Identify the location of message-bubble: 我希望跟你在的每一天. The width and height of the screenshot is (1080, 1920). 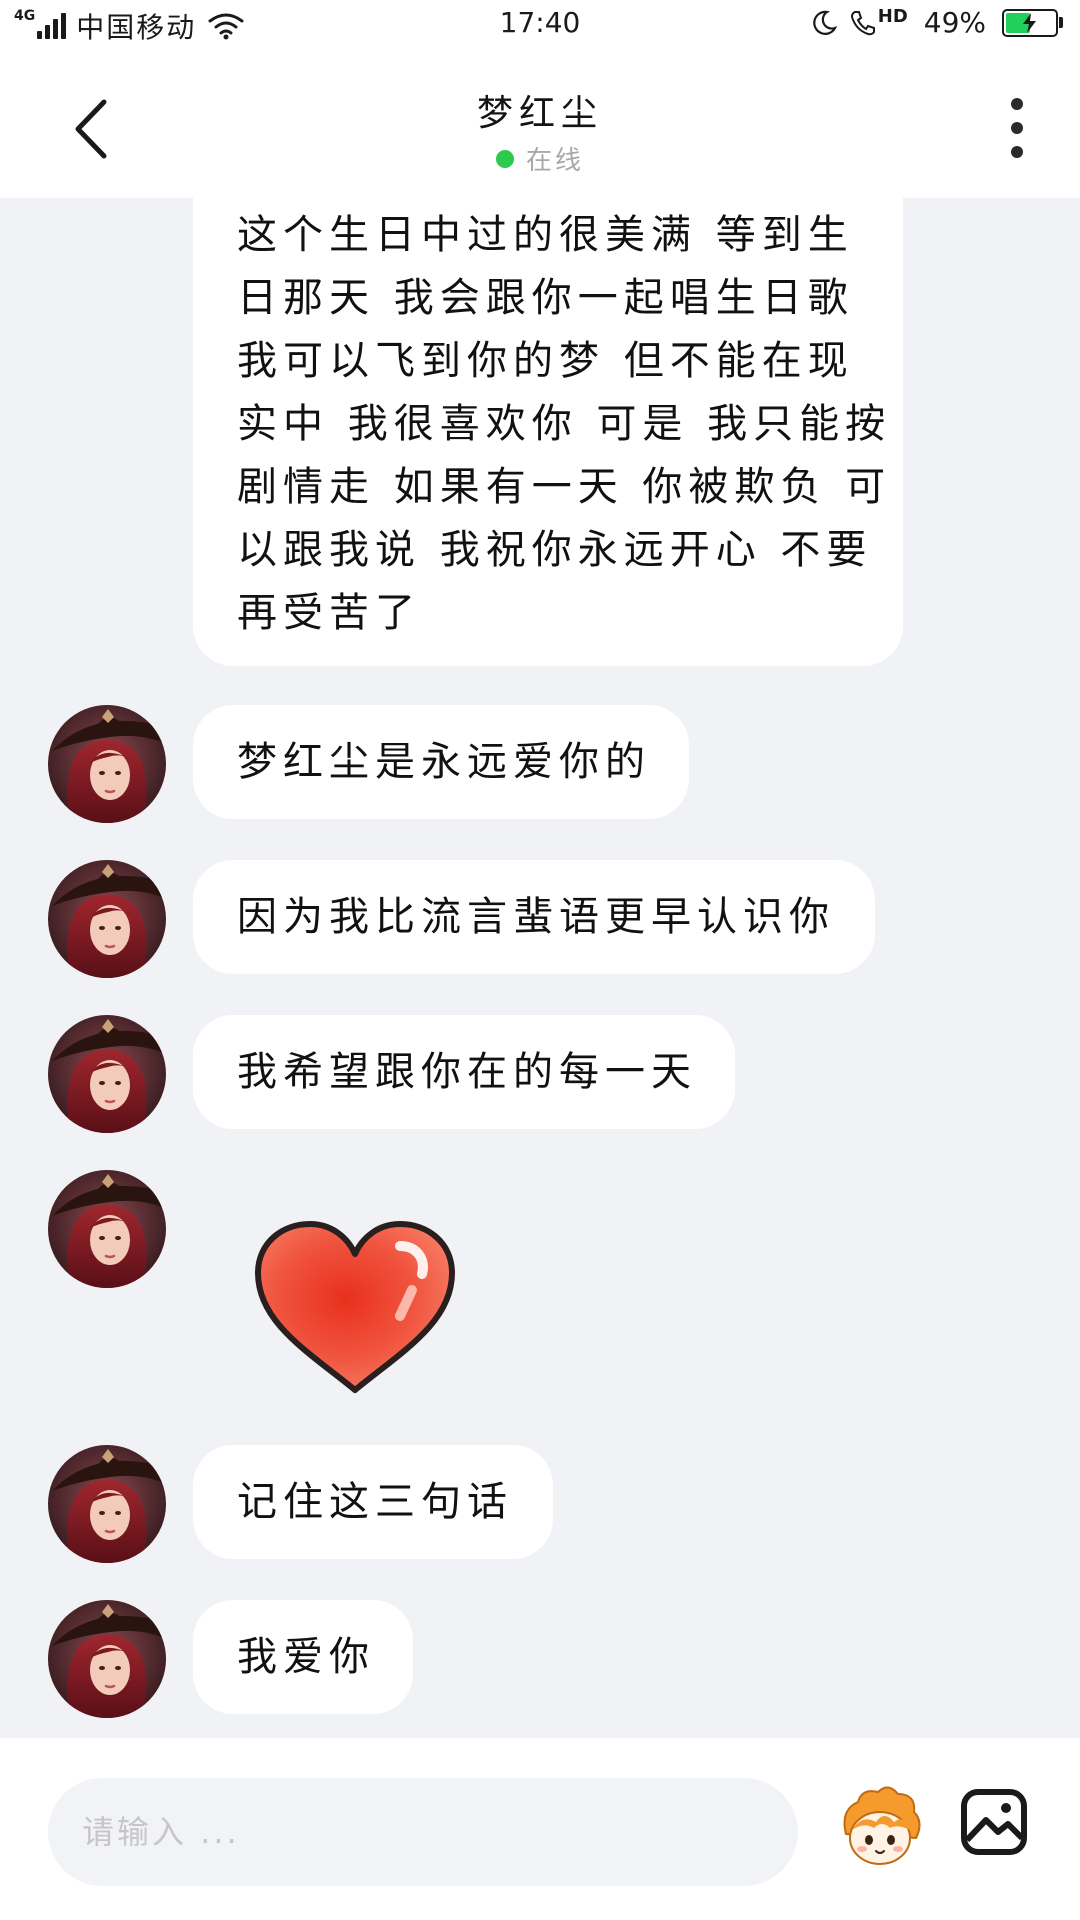
(464, 1072).